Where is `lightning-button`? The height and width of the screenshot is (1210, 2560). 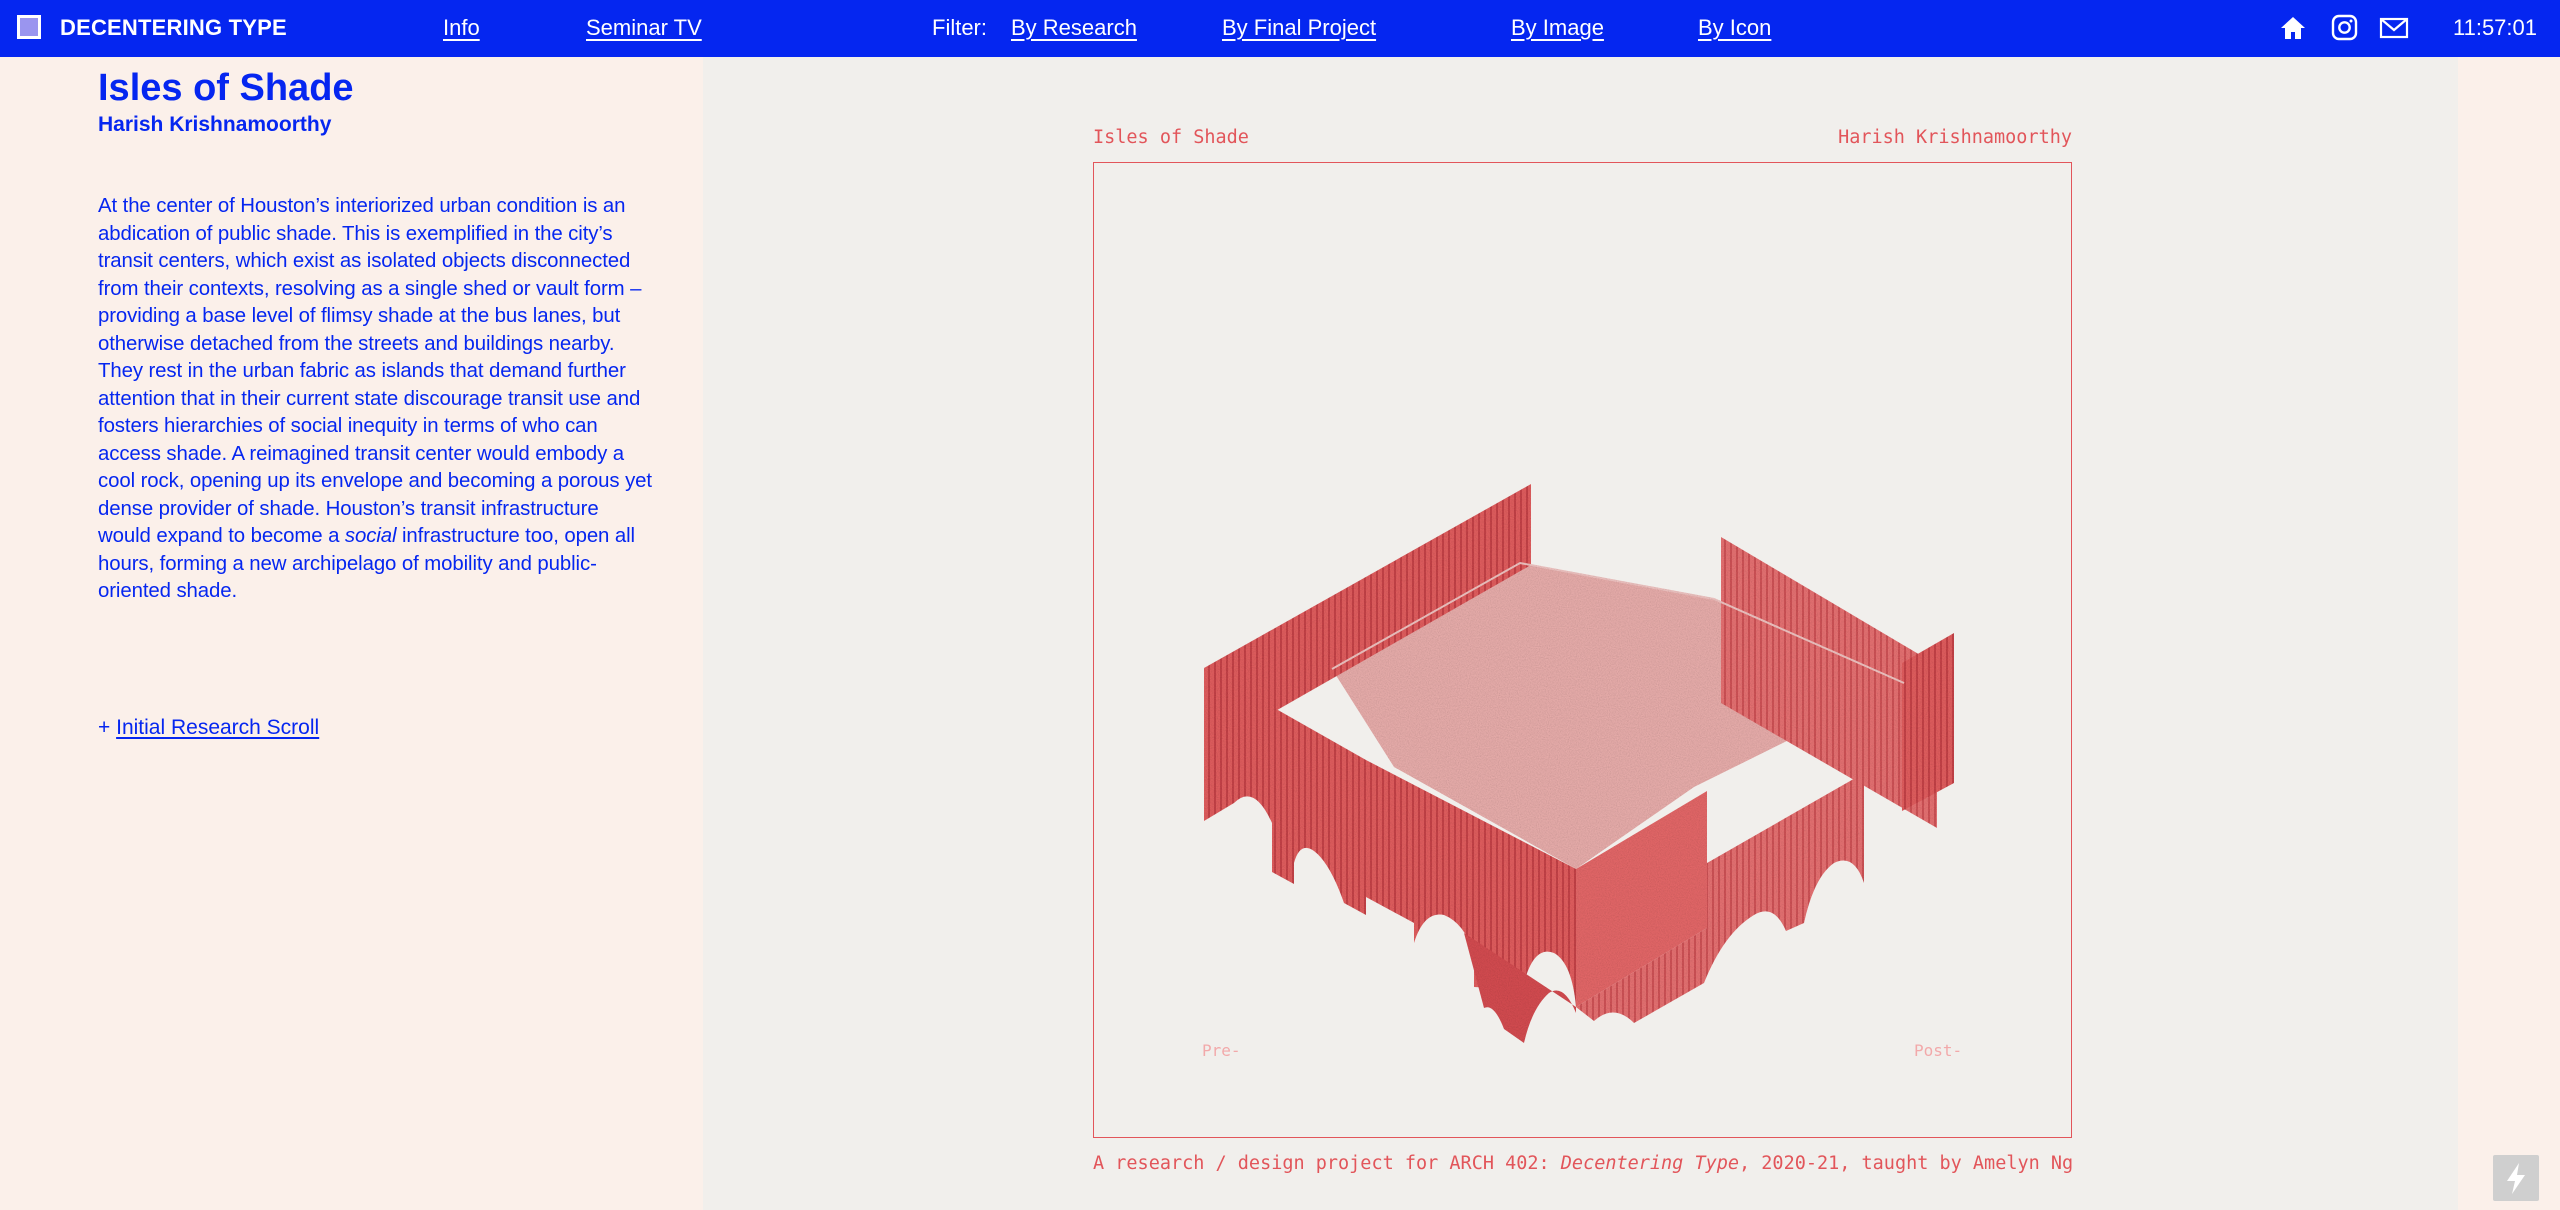
lightning-button is located at coordinates (2516, 1178).